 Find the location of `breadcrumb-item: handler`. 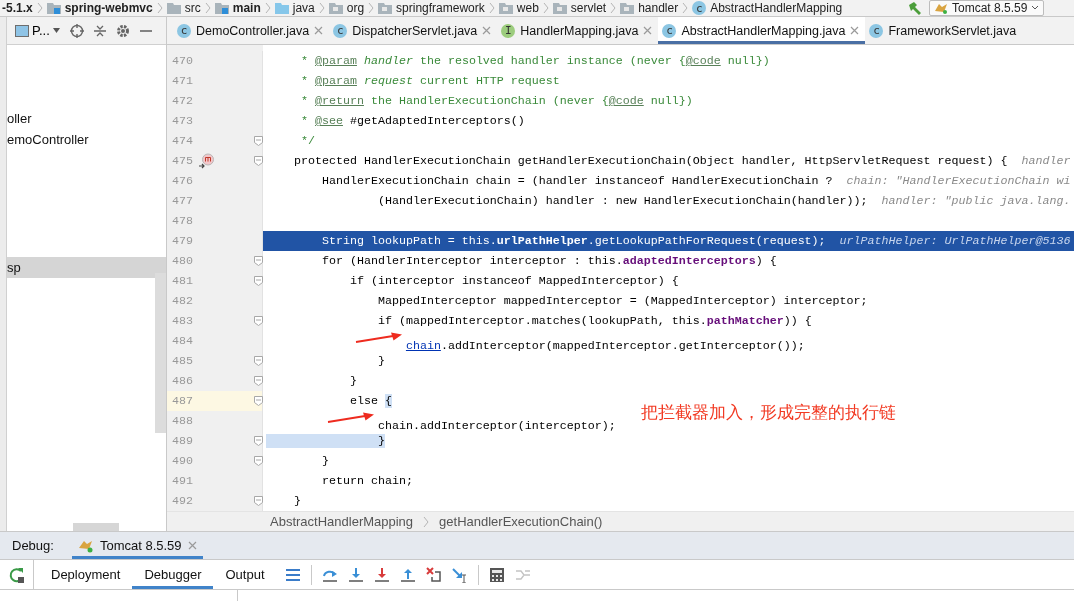

breadcrumb-item: handler is located at coordinates (658, 8).